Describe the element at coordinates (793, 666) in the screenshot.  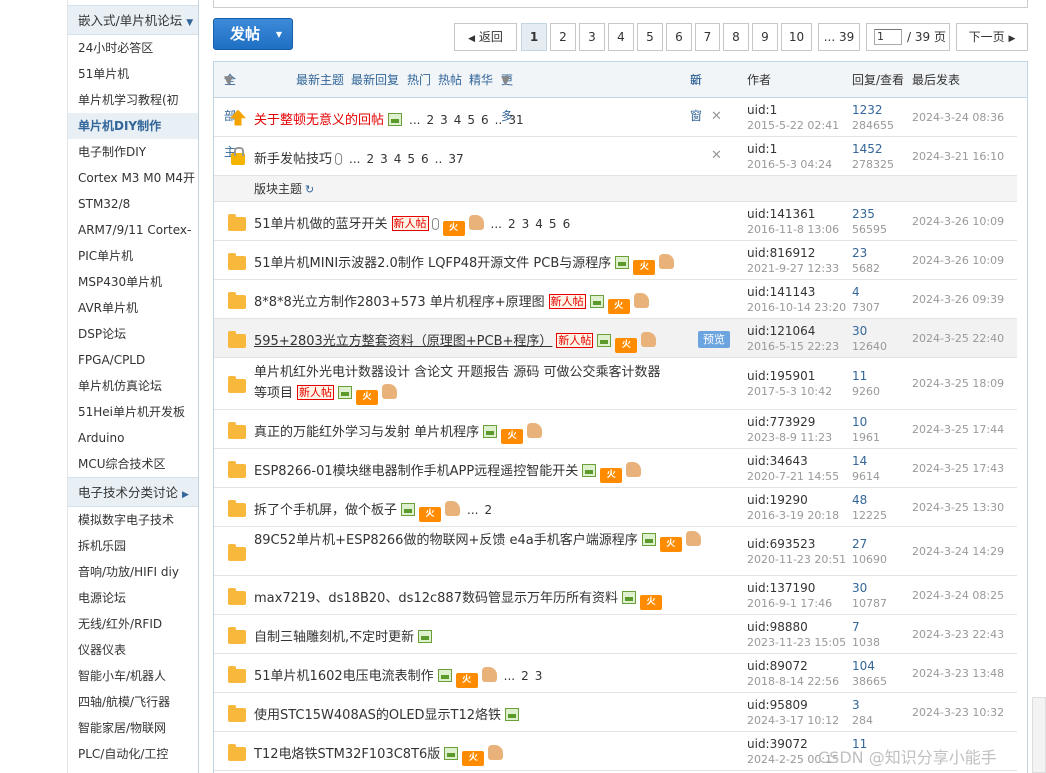
I see `author-name: uid:89072` at that location.